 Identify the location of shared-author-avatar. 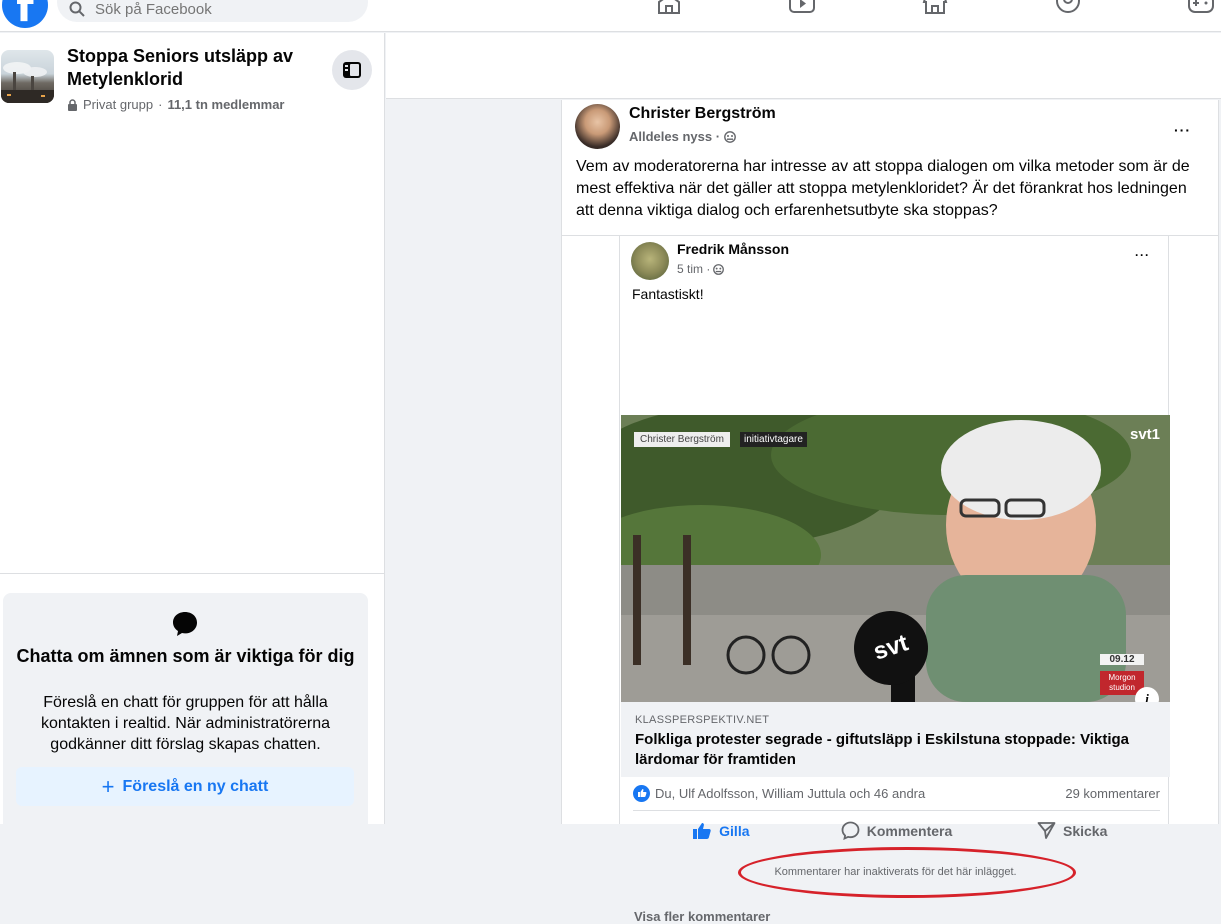
(650, 261).